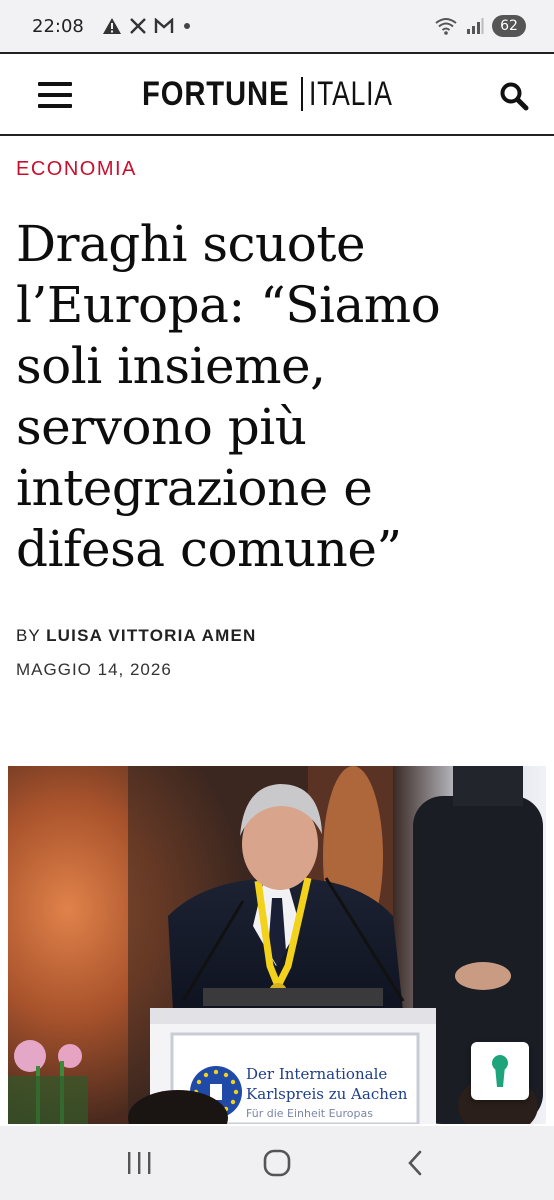  What do you see at coordinates (446, 26) in the screenshot?
I see `wifi-icon` at bounding box center [446, 26].